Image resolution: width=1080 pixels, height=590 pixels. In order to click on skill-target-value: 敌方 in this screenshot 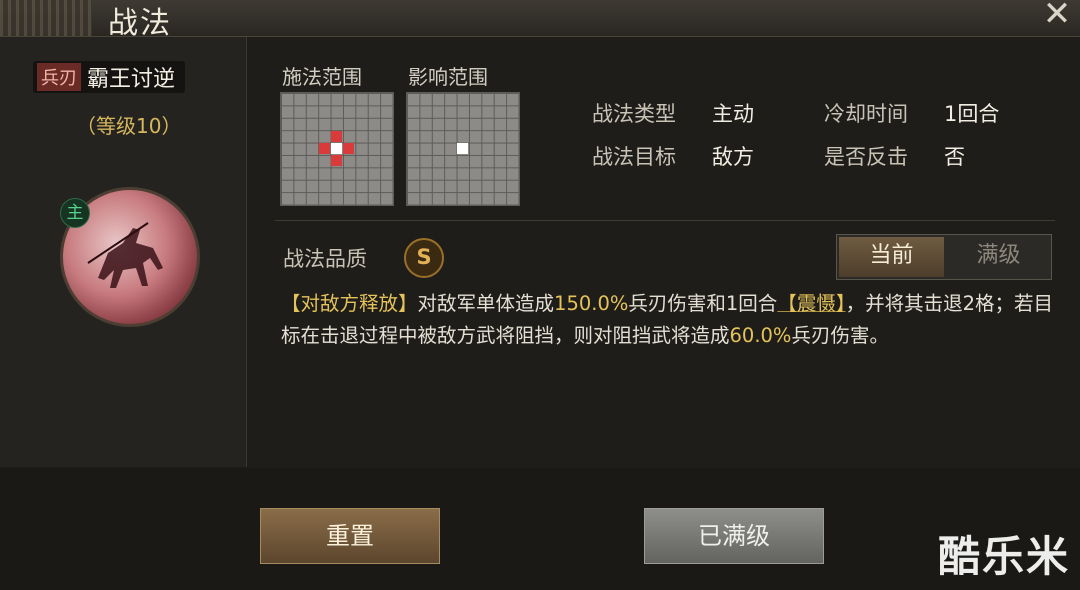, I will do `click(733, 157)`.